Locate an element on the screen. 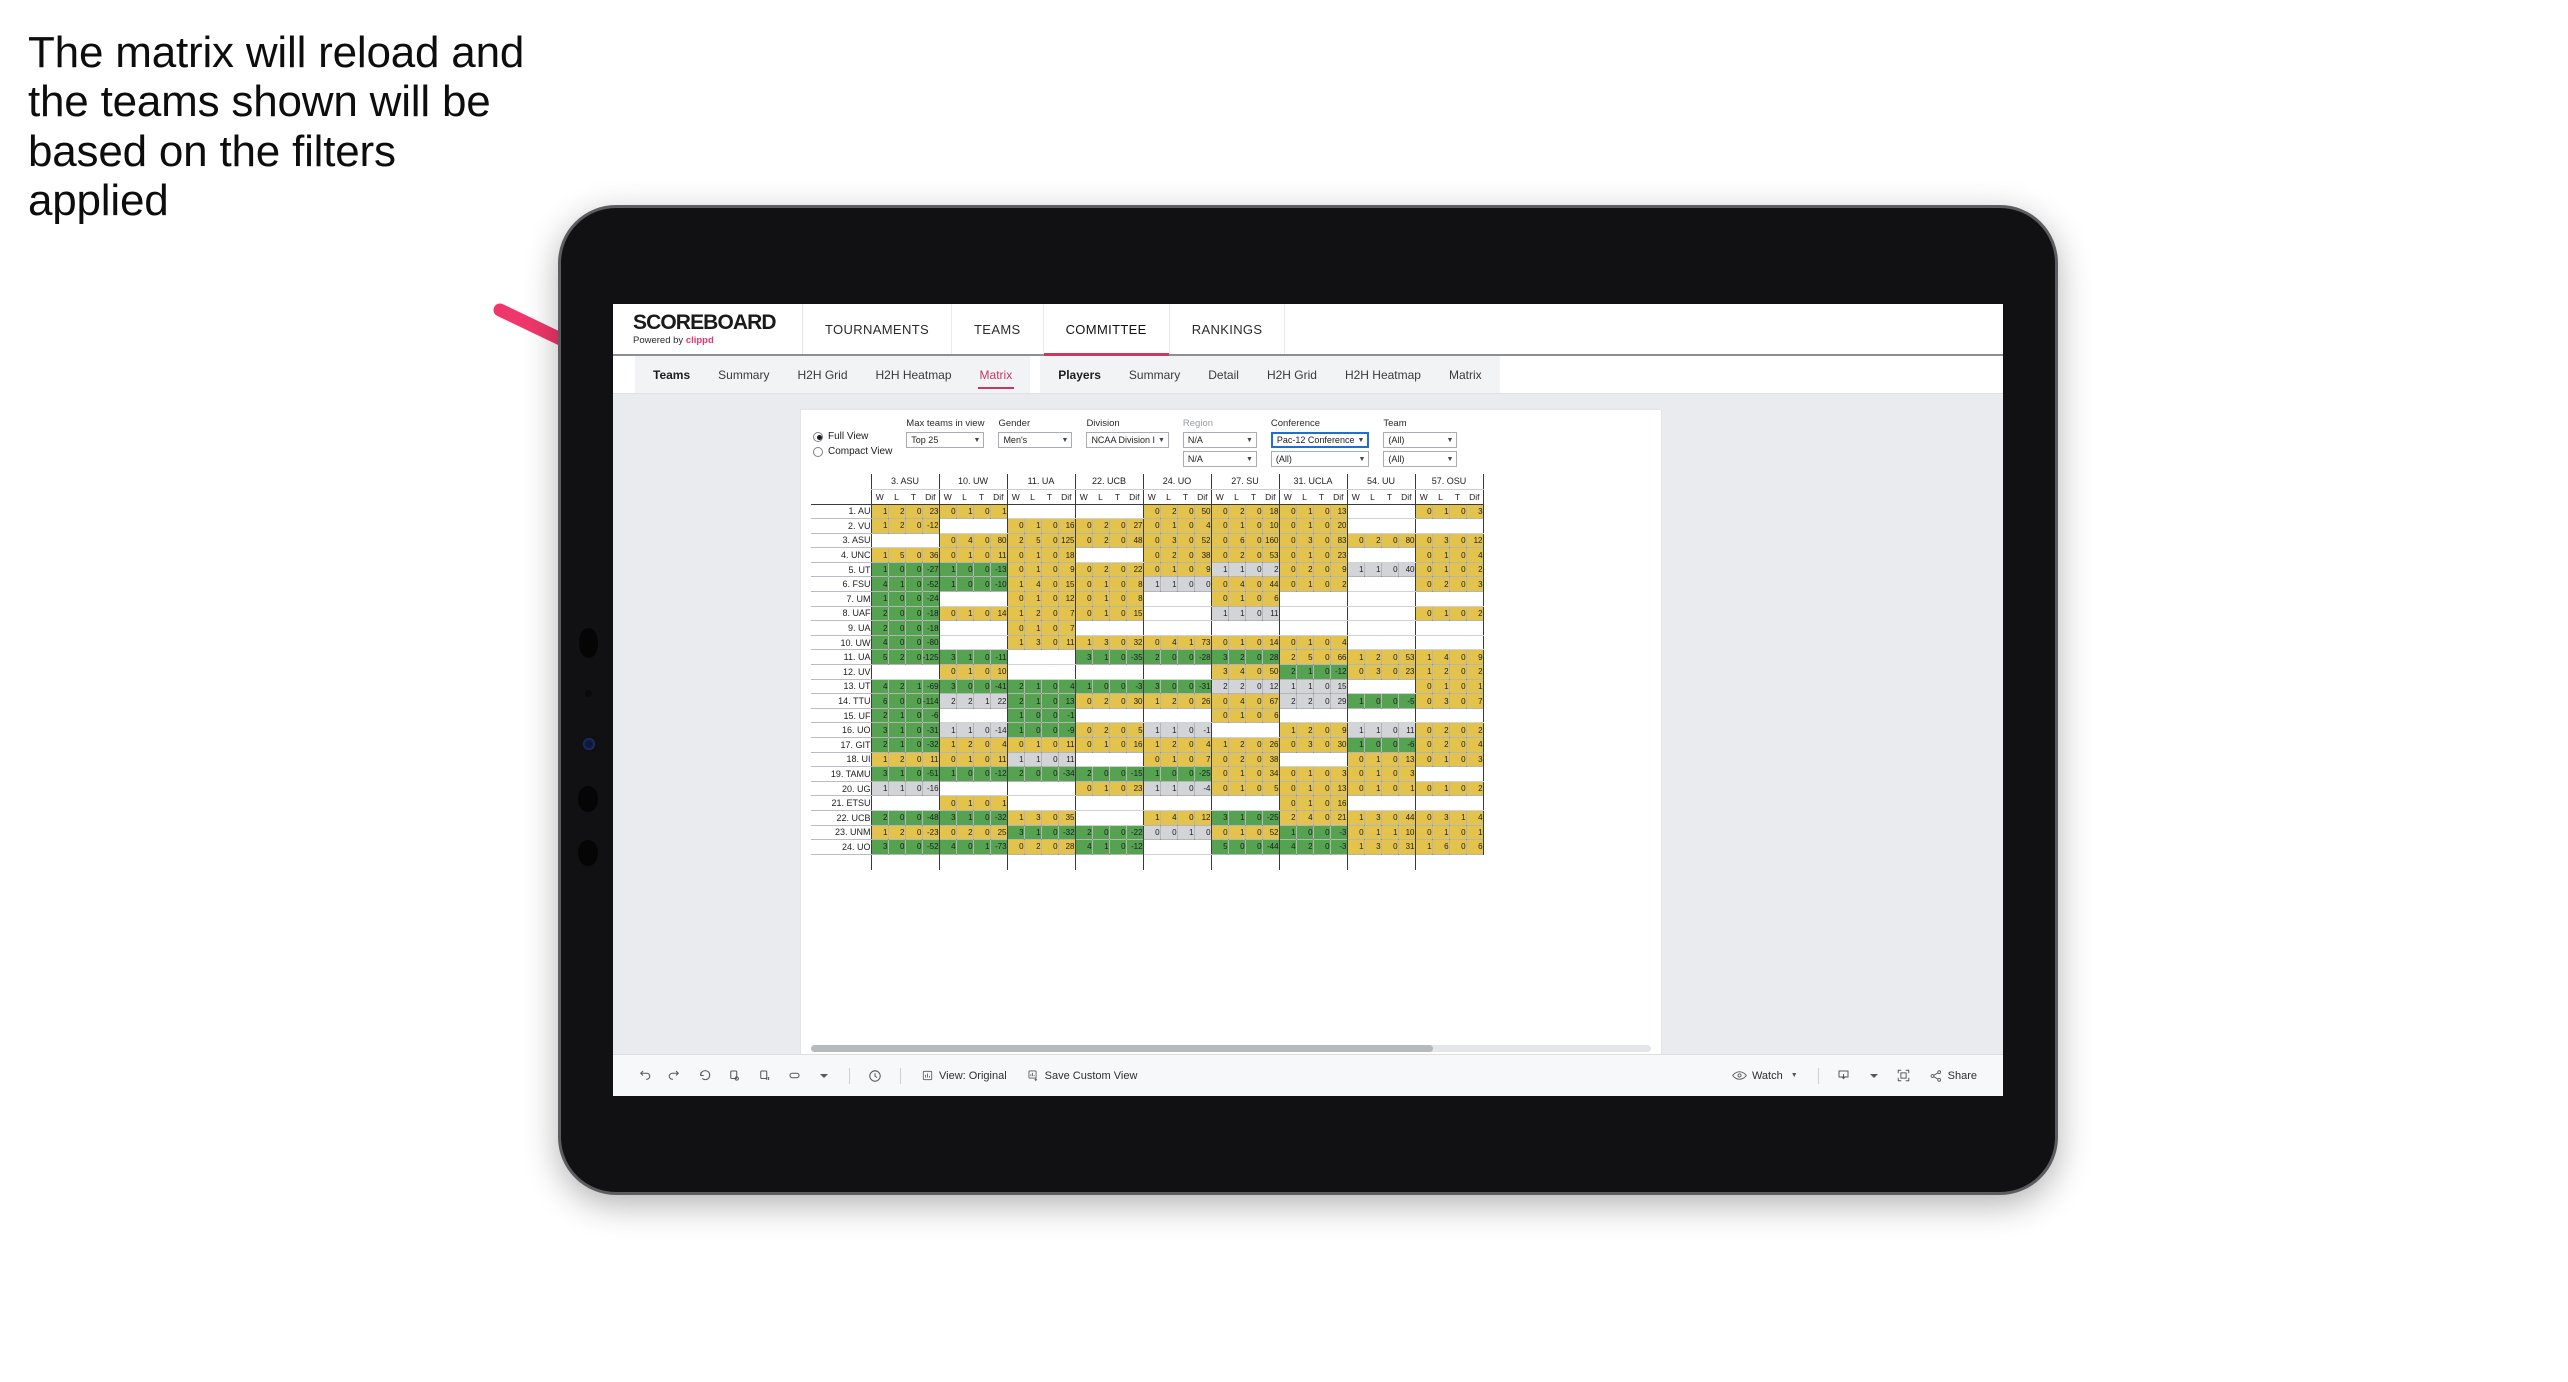 This screenshot has height=1382, width=2568. subnav-item-h2h-grid: H2H Grid is located at coordinates (1292, 375).